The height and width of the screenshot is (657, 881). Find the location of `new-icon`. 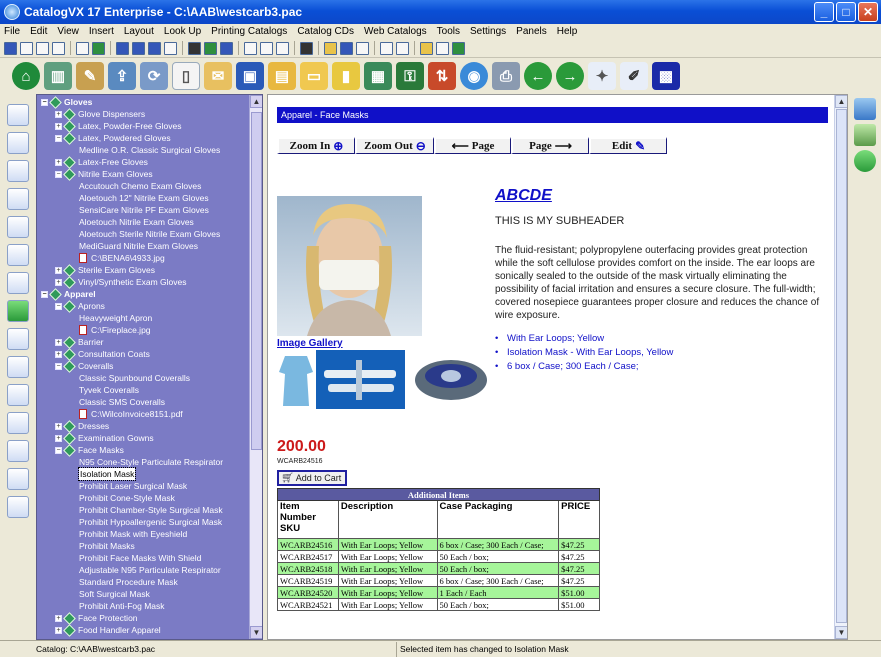

new-icon is located at coordinates (10, 48).